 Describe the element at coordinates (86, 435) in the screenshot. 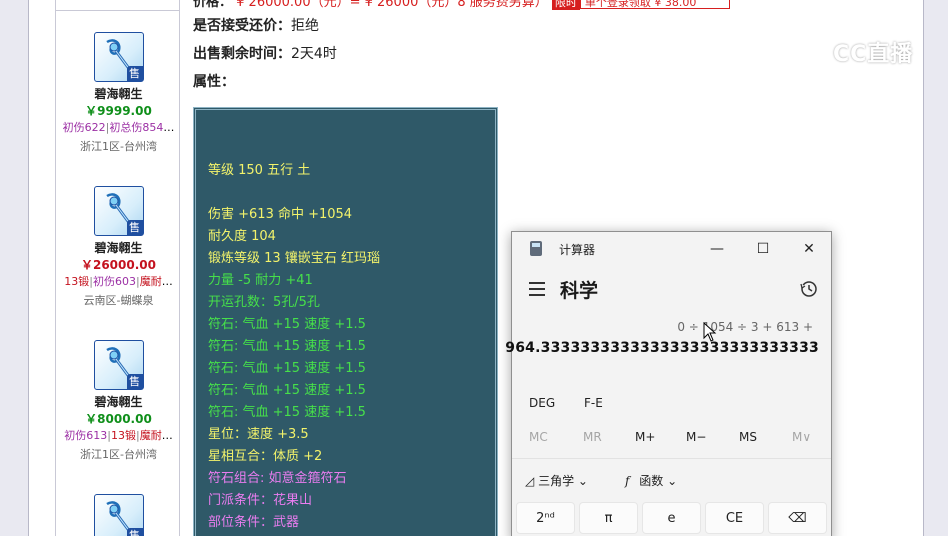

I see `stat-tag: 初伤613` at that location.